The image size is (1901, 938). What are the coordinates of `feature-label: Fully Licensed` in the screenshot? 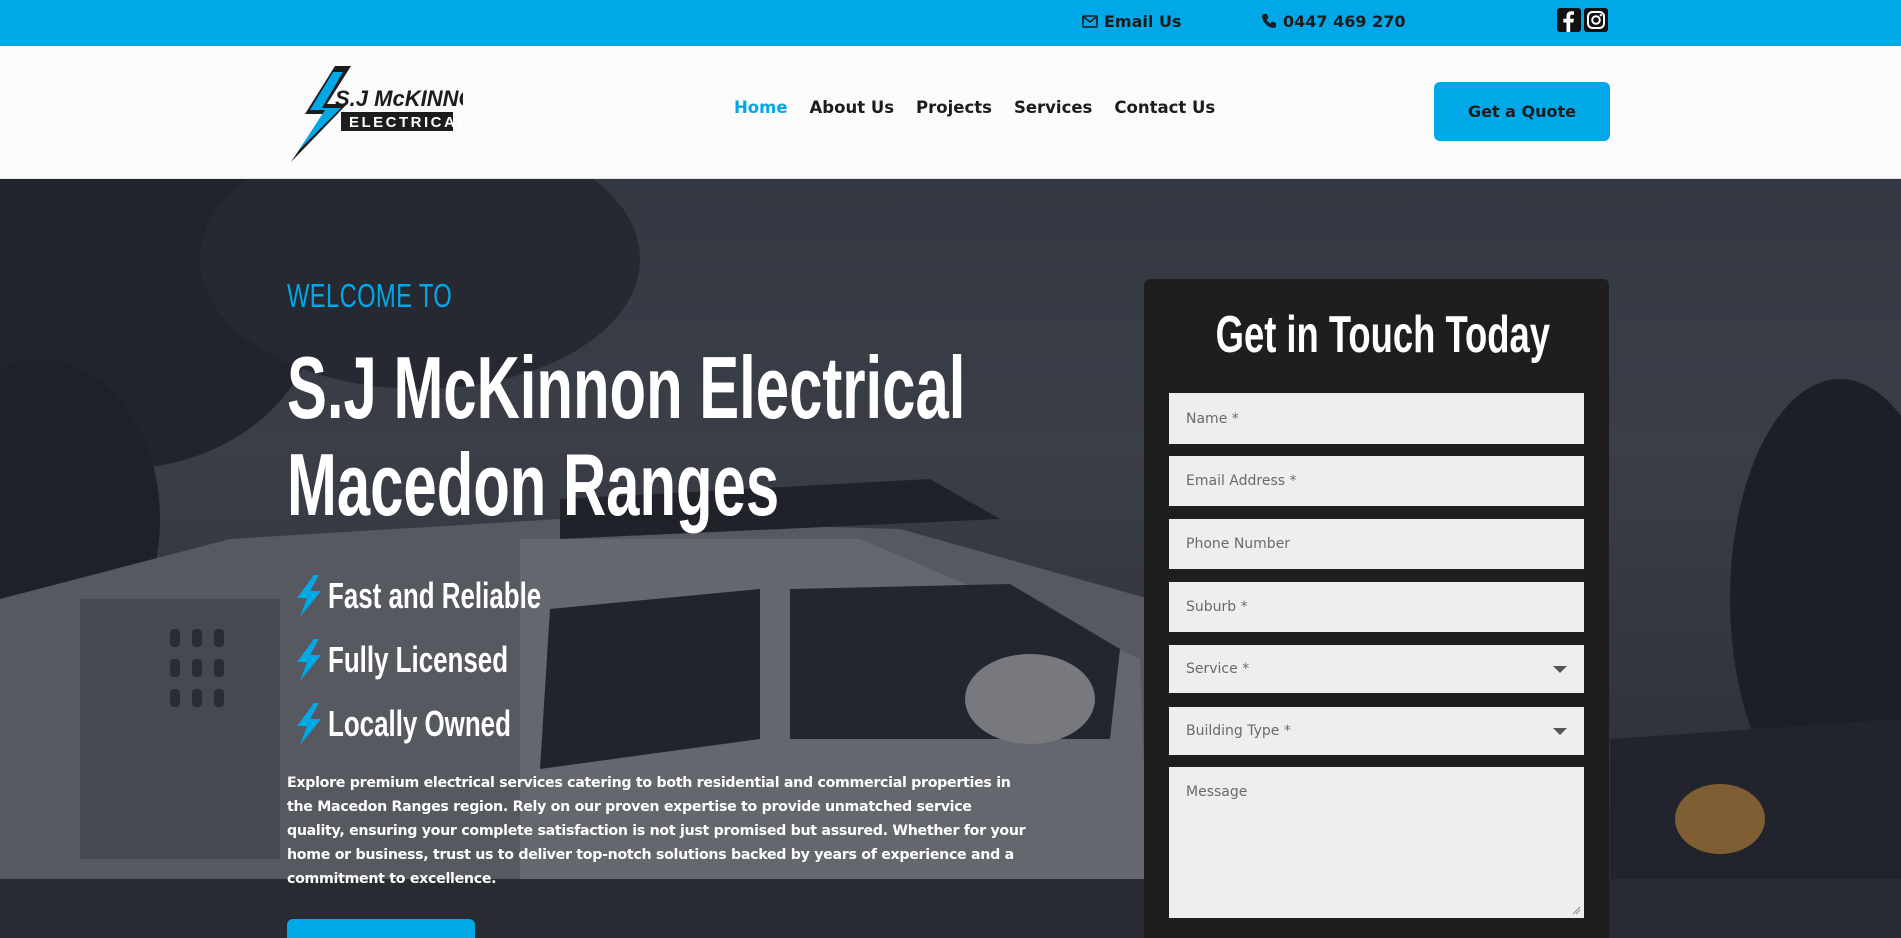 It's located at (418, 659).